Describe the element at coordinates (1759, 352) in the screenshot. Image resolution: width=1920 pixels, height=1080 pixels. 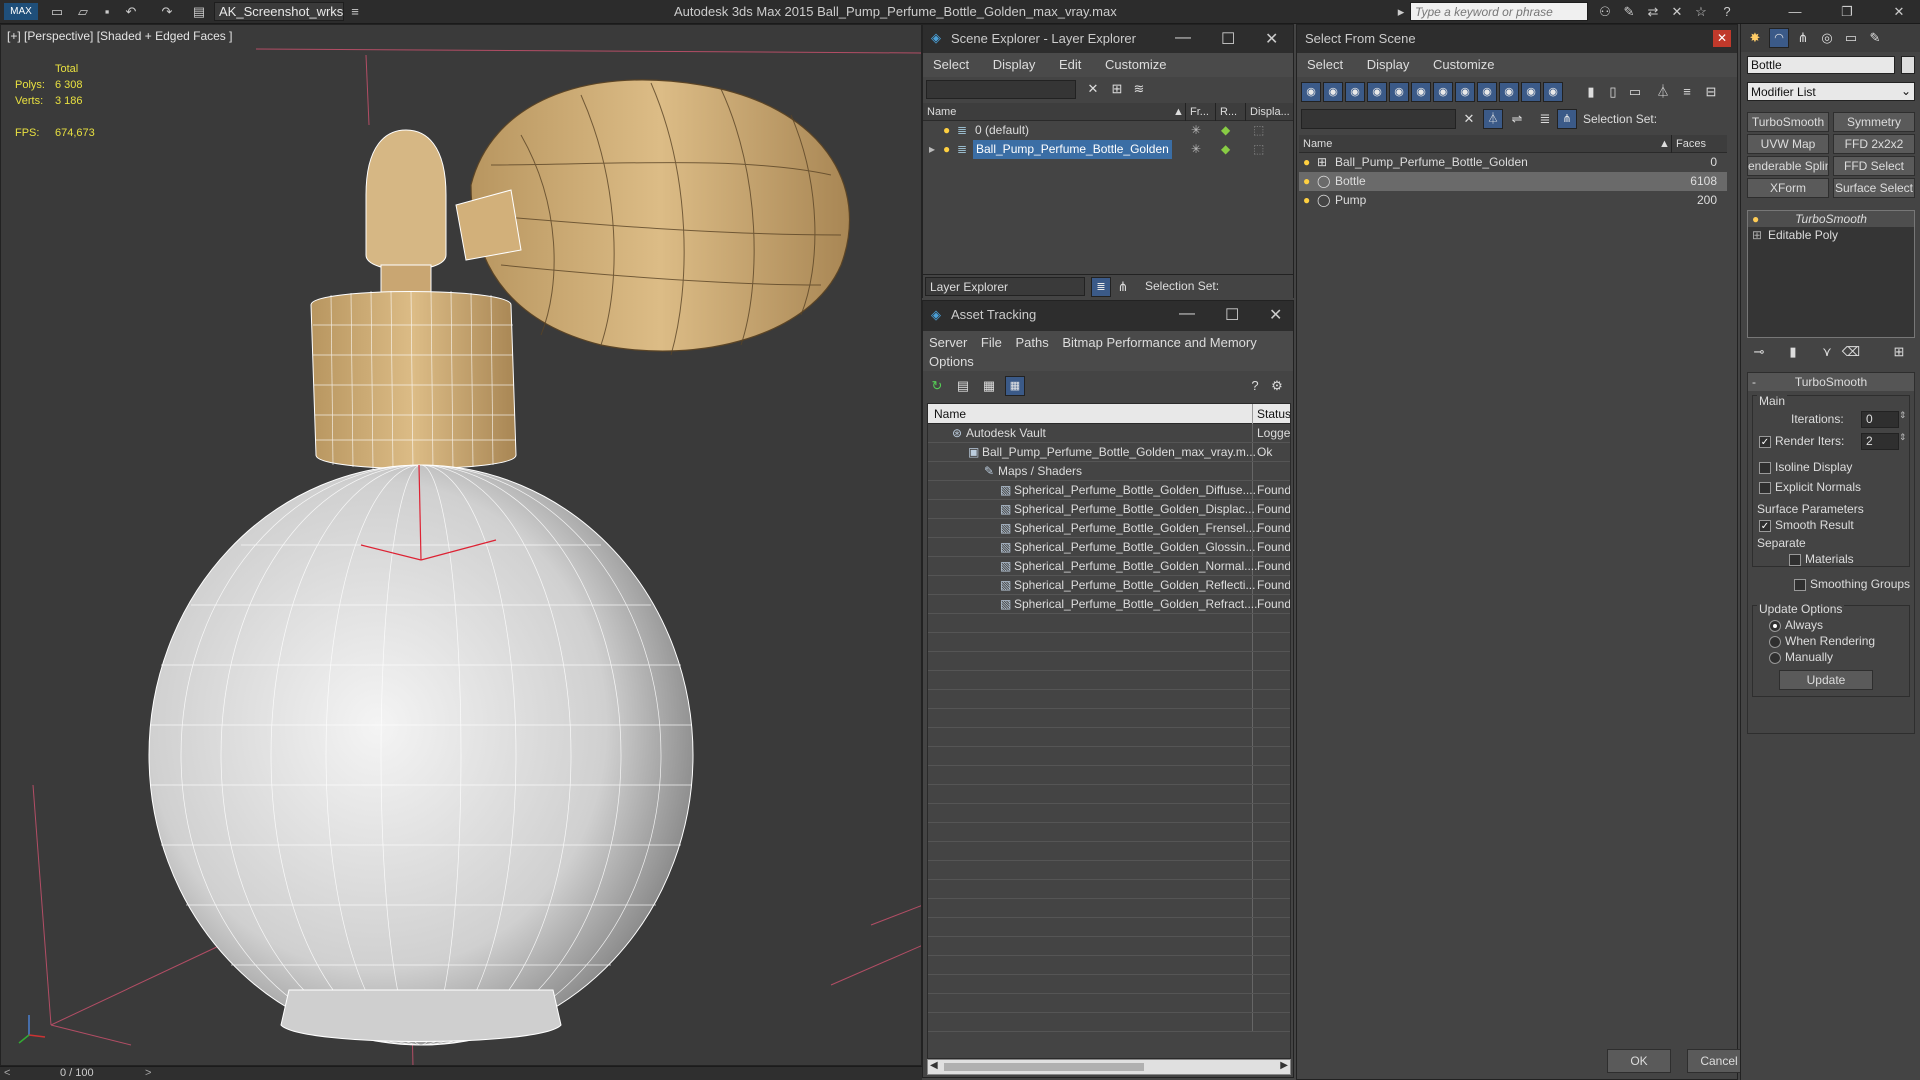
I see `pin-stack-icon: ⊸` at that location.